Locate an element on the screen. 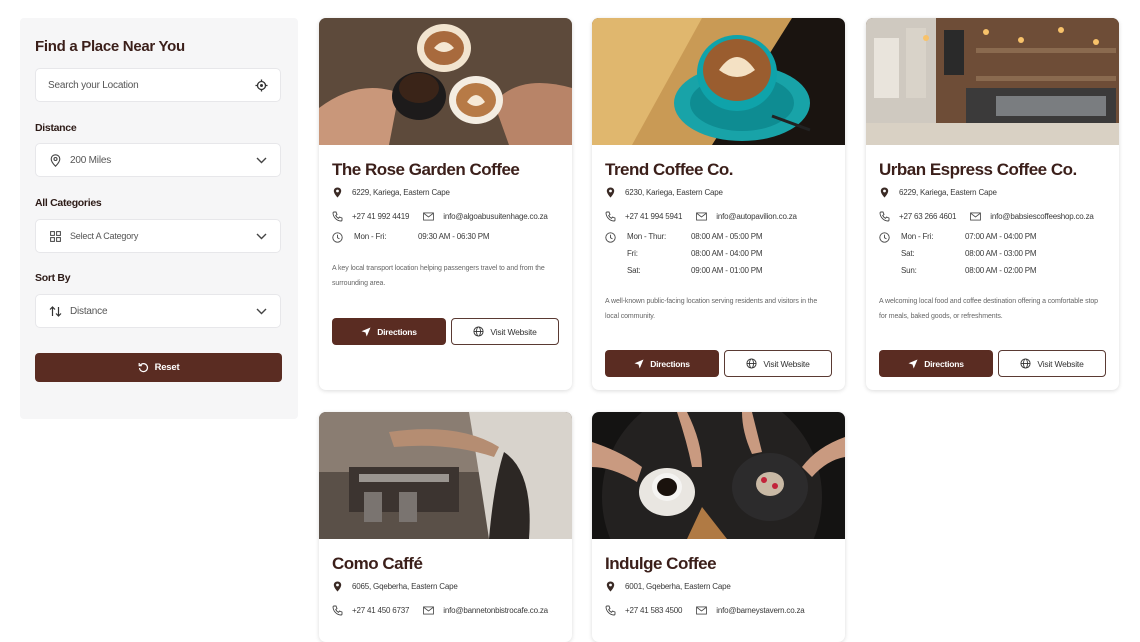  distance-select: 200 Miles is located at coordinates (158, 160).